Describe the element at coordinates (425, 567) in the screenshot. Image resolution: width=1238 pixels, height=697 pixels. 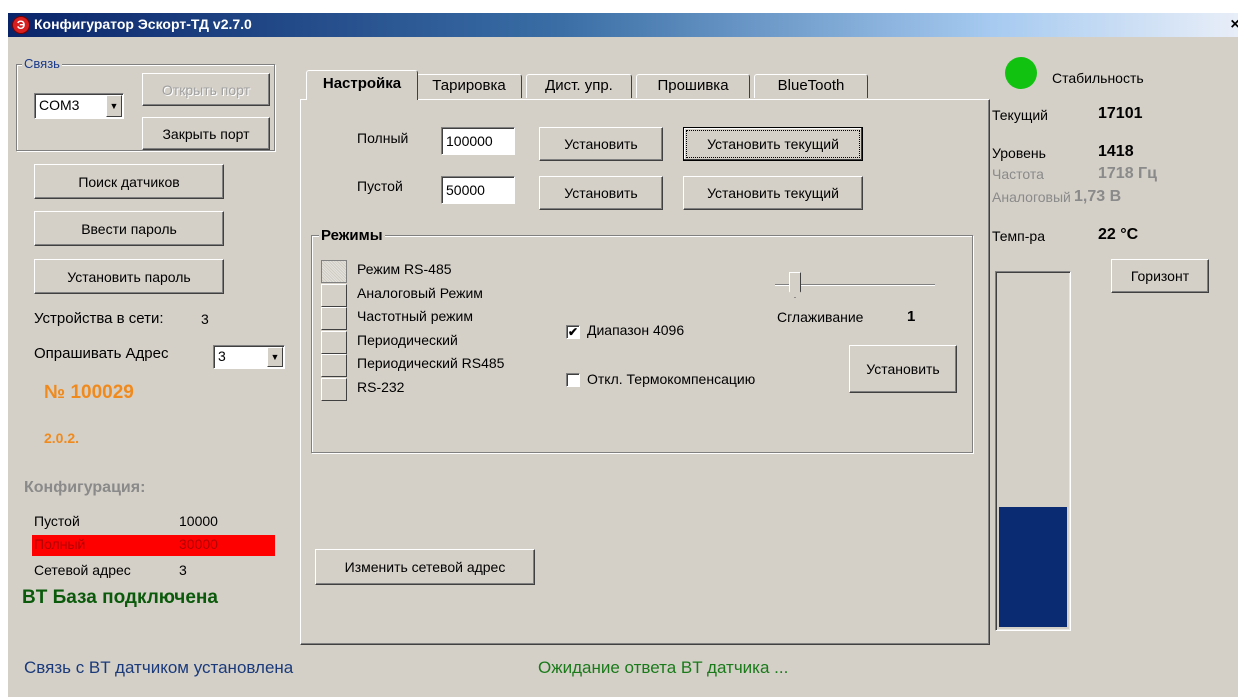
I see `change-network-address-button: Изменить сетевой адрес` at that location.